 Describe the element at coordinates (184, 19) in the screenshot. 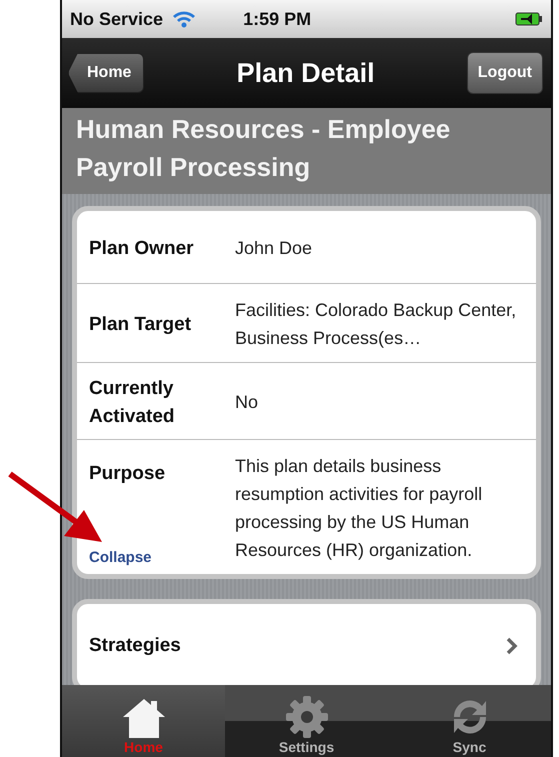

I see `wifi-icon` at that location.